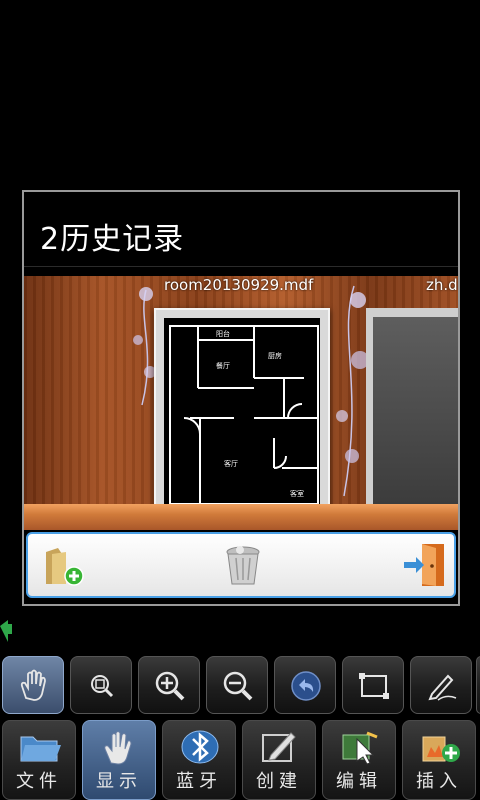 The image size is (480, 800). I want to click on menu-label: 蓝牙, so click(199, 781).